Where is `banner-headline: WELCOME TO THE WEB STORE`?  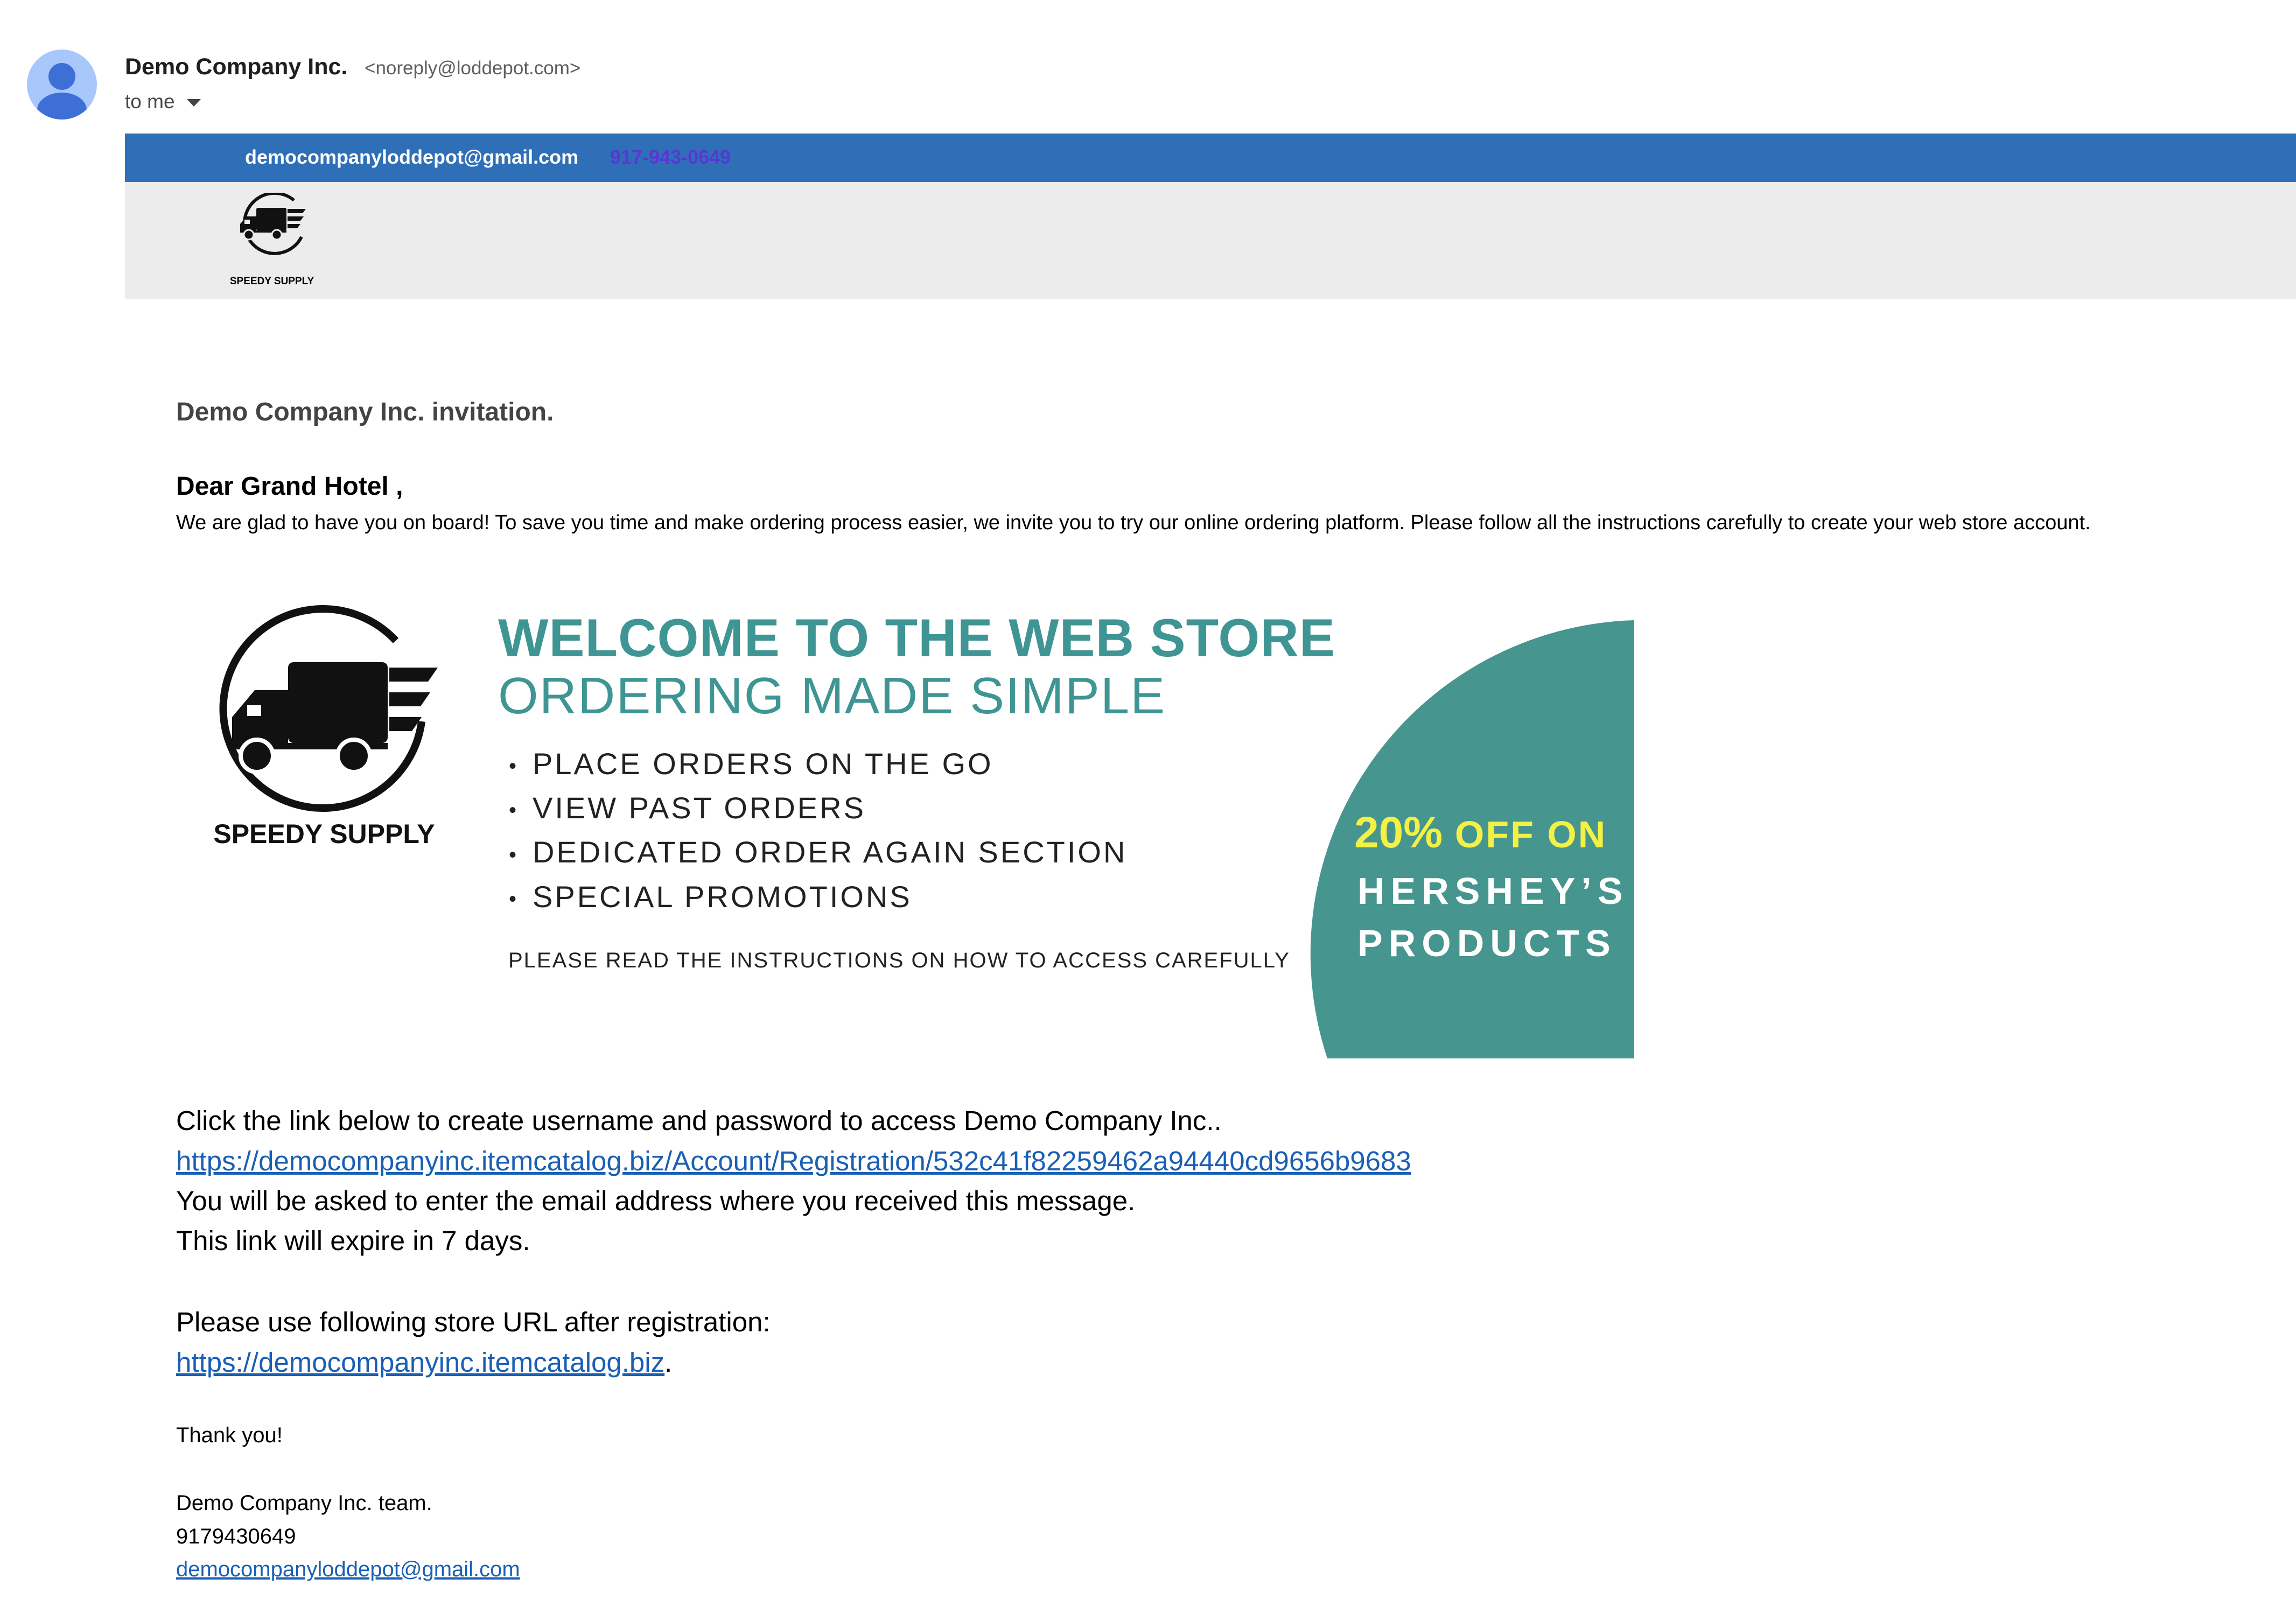 banner-headline: WELCOME TO THE WEB STORE is located at coordinates (916, 638).